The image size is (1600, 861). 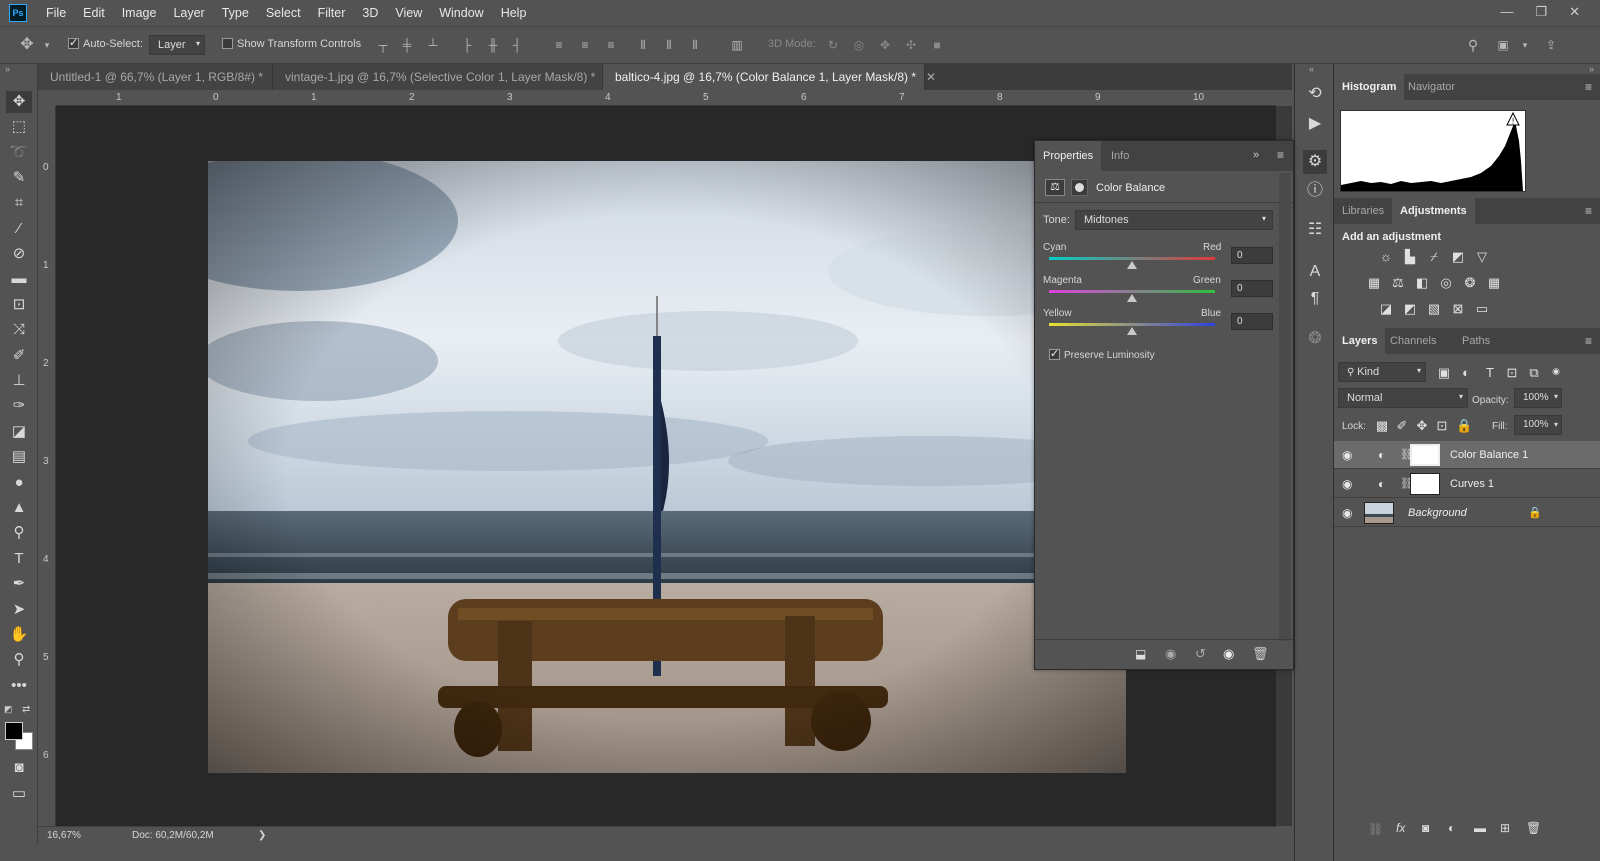 What do you see at coordinates (467, 45) in the screenshot?
I see `align-left-icon: ├` at bounding box center [467, 45].